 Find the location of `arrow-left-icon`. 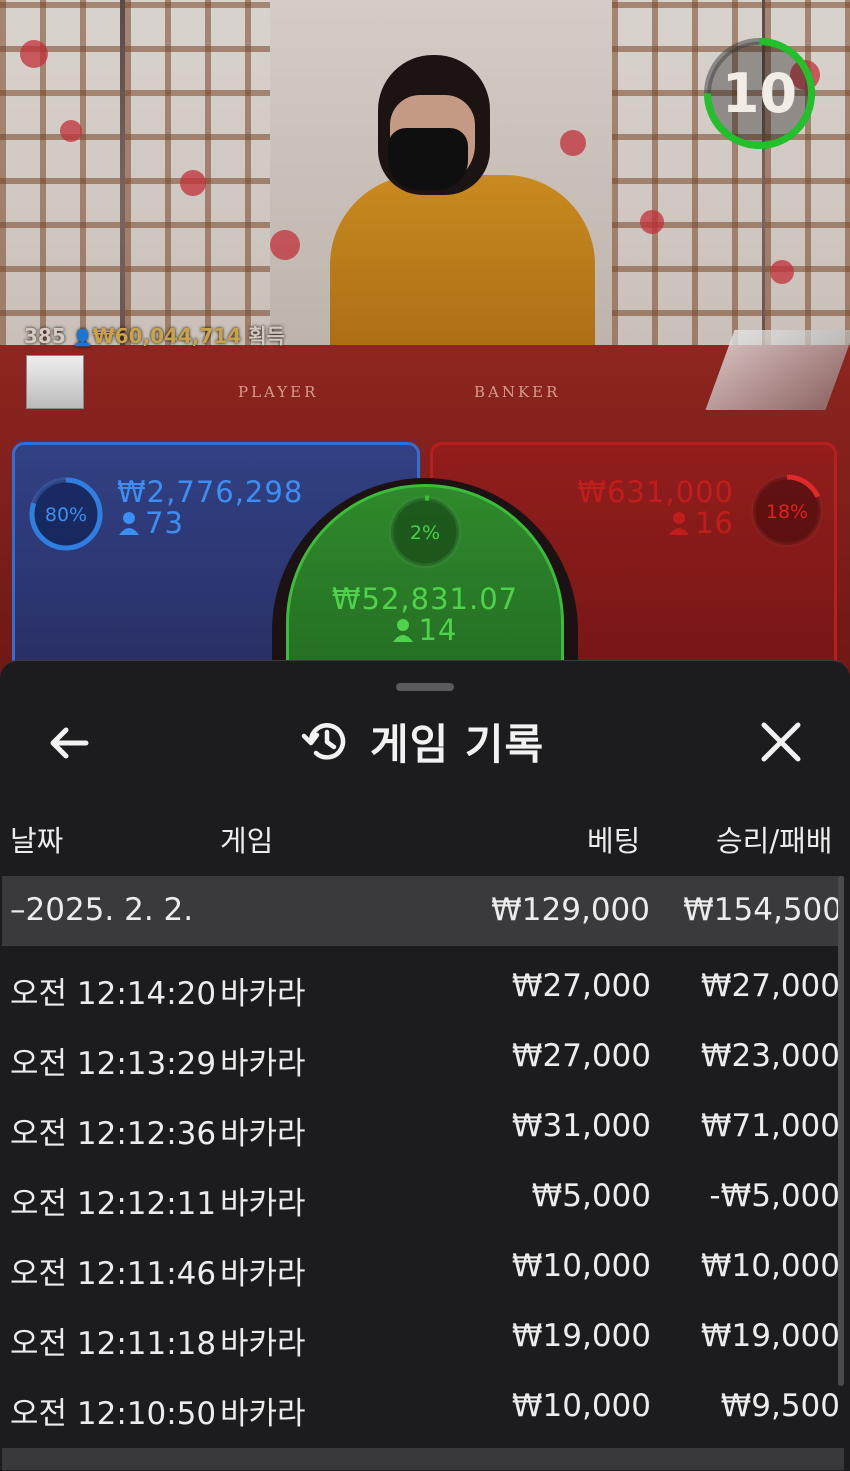

arrow-left-icon is located at coordinates (69, 743).